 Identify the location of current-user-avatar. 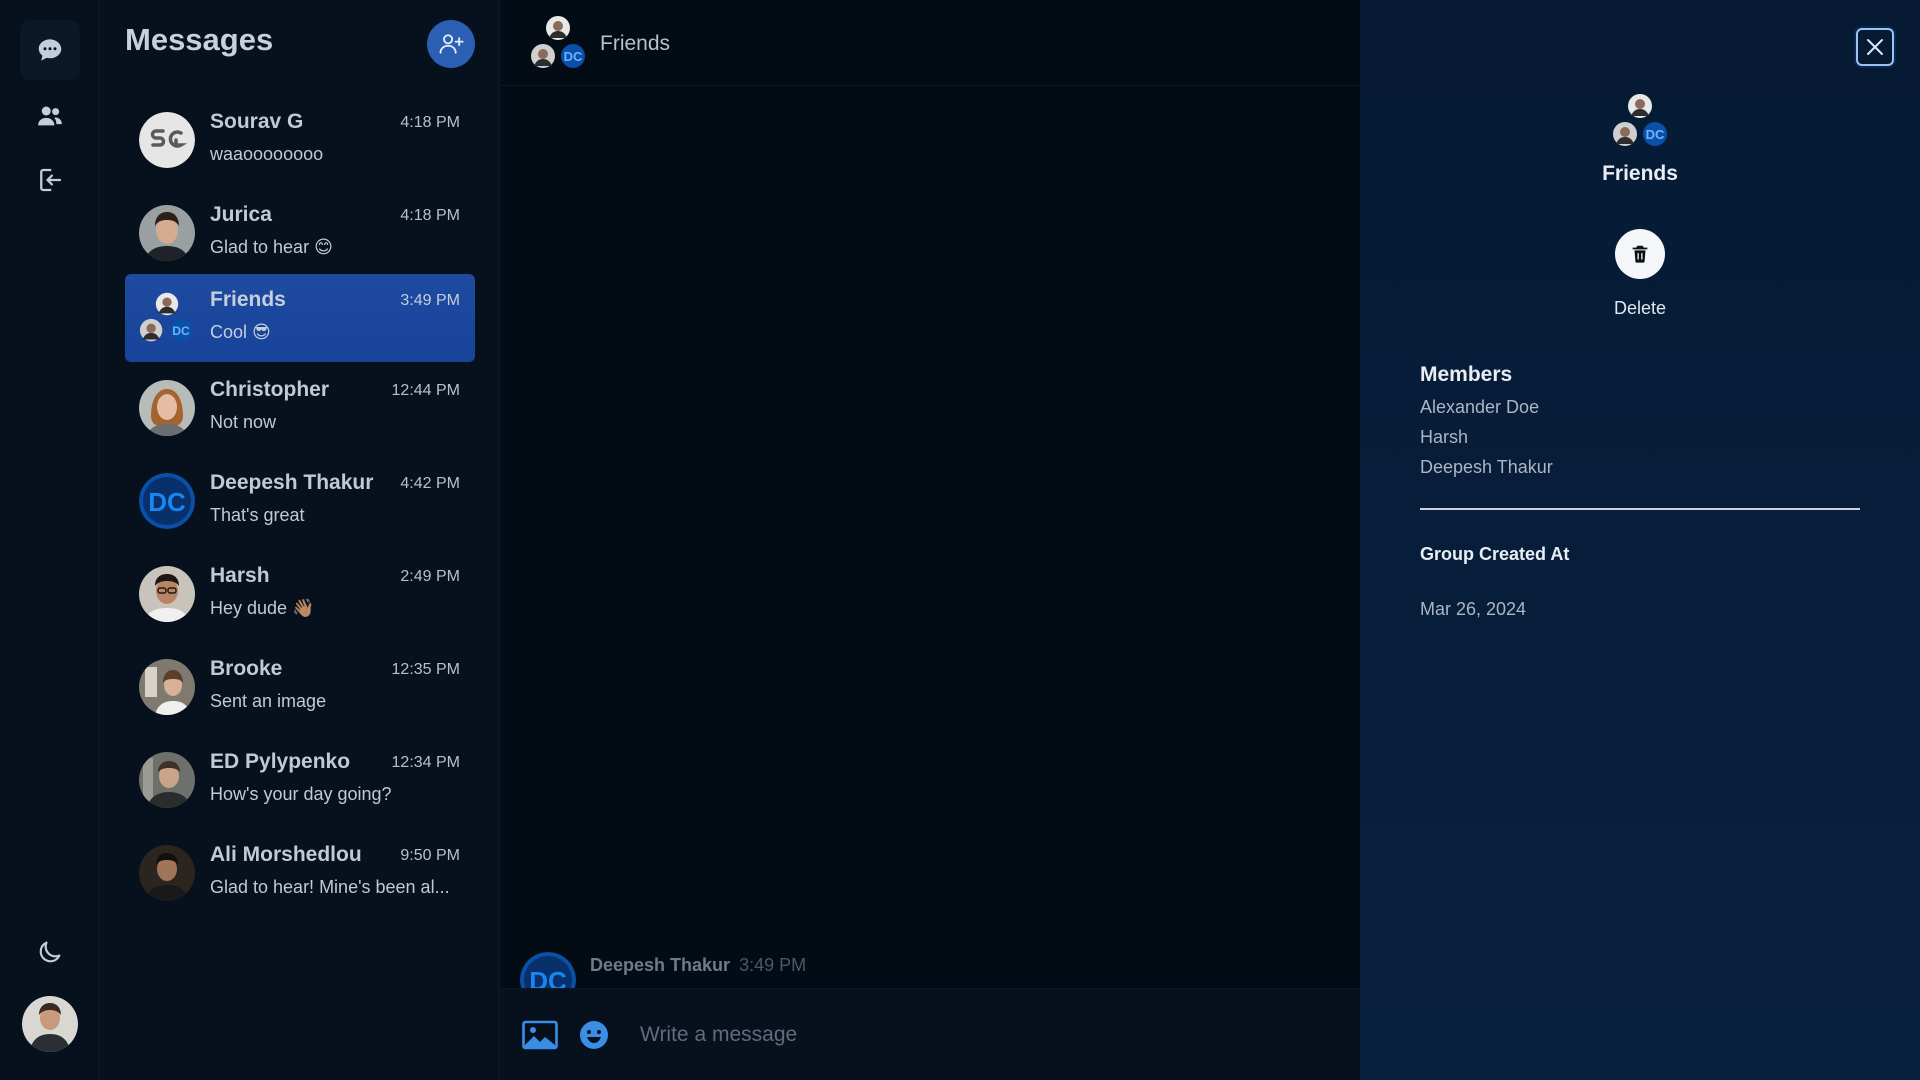
(50, 1024).